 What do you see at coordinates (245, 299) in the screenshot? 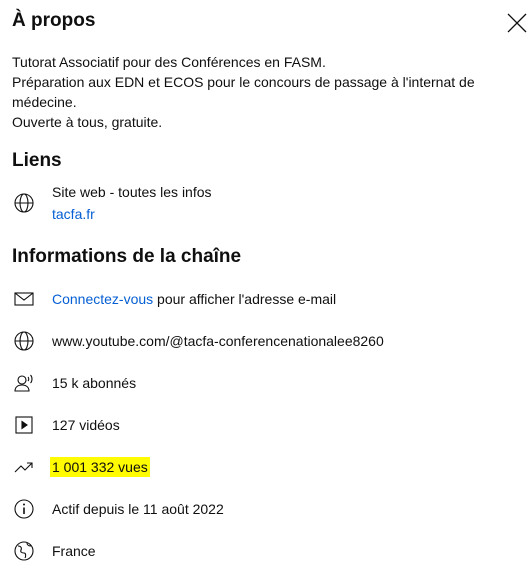
I see `signin-suffix: pour afficher l'adresse e-mail` at bounding box center [245, 299].